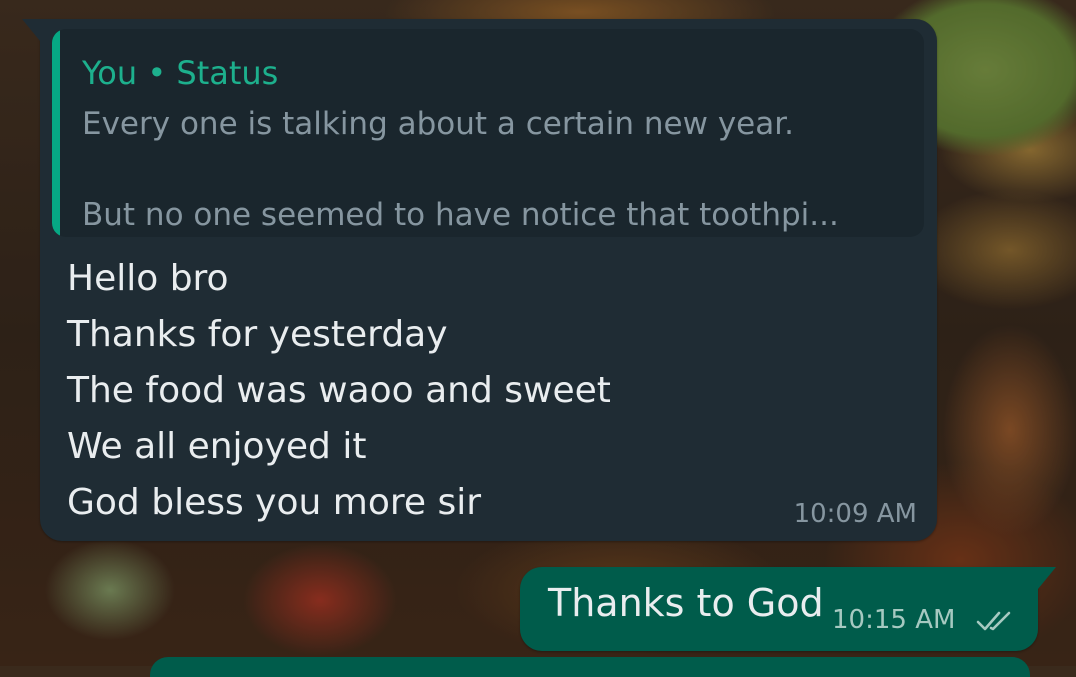  I want to click on message-line: God bless you more sir, so click(274, 502).